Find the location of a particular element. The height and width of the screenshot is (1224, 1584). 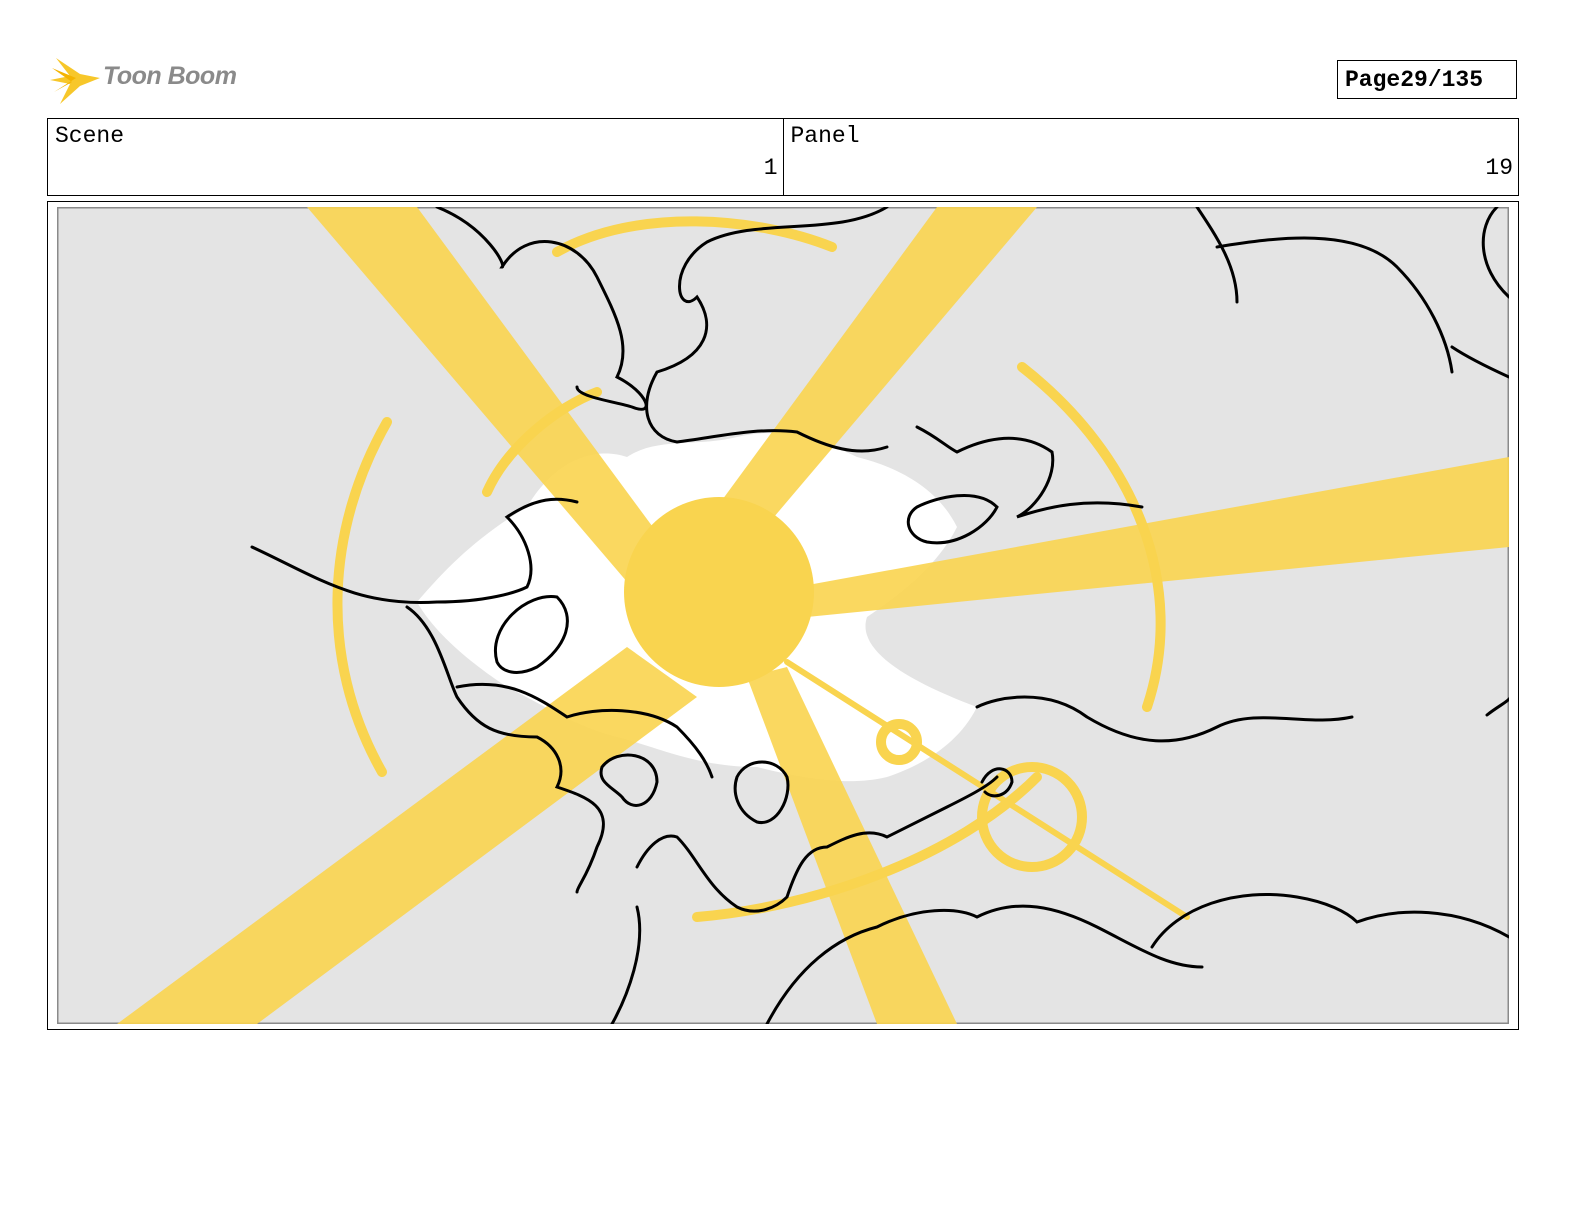

page-number: 29/135 is located at coordinates (1442, 79).